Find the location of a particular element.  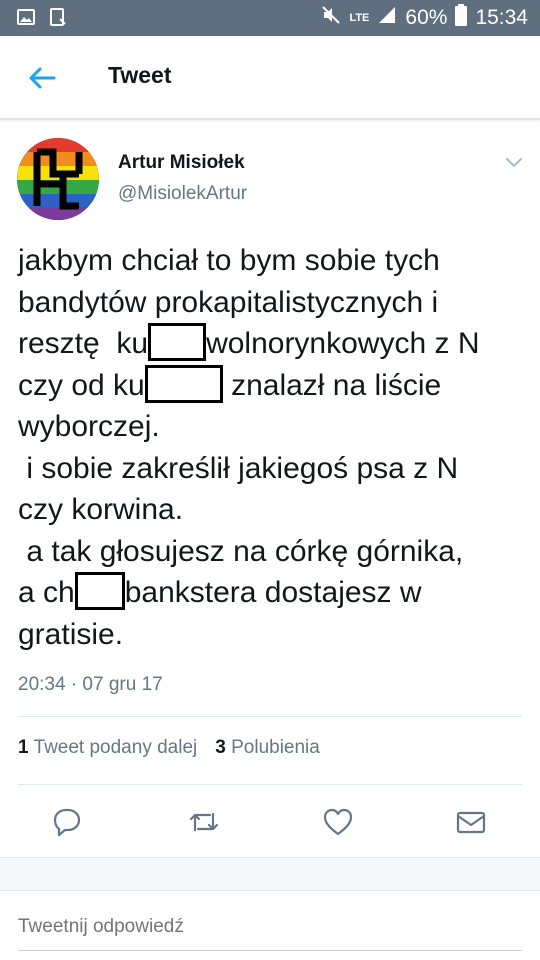

back-button is located at coordinates (42, 78).